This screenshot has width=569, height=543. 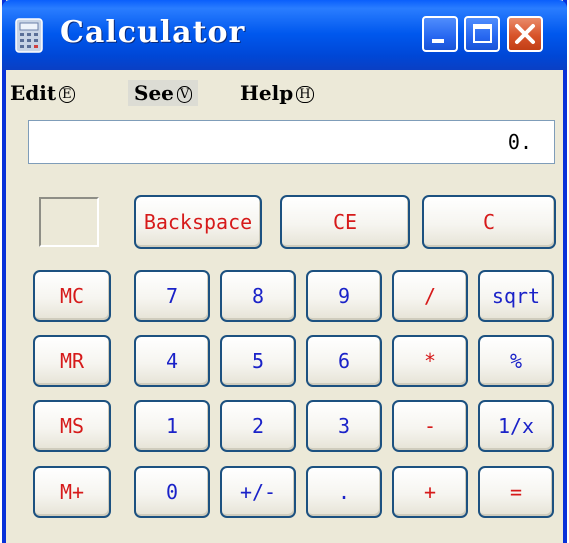 I want to click on close-icon, so click(x=525, y=34).